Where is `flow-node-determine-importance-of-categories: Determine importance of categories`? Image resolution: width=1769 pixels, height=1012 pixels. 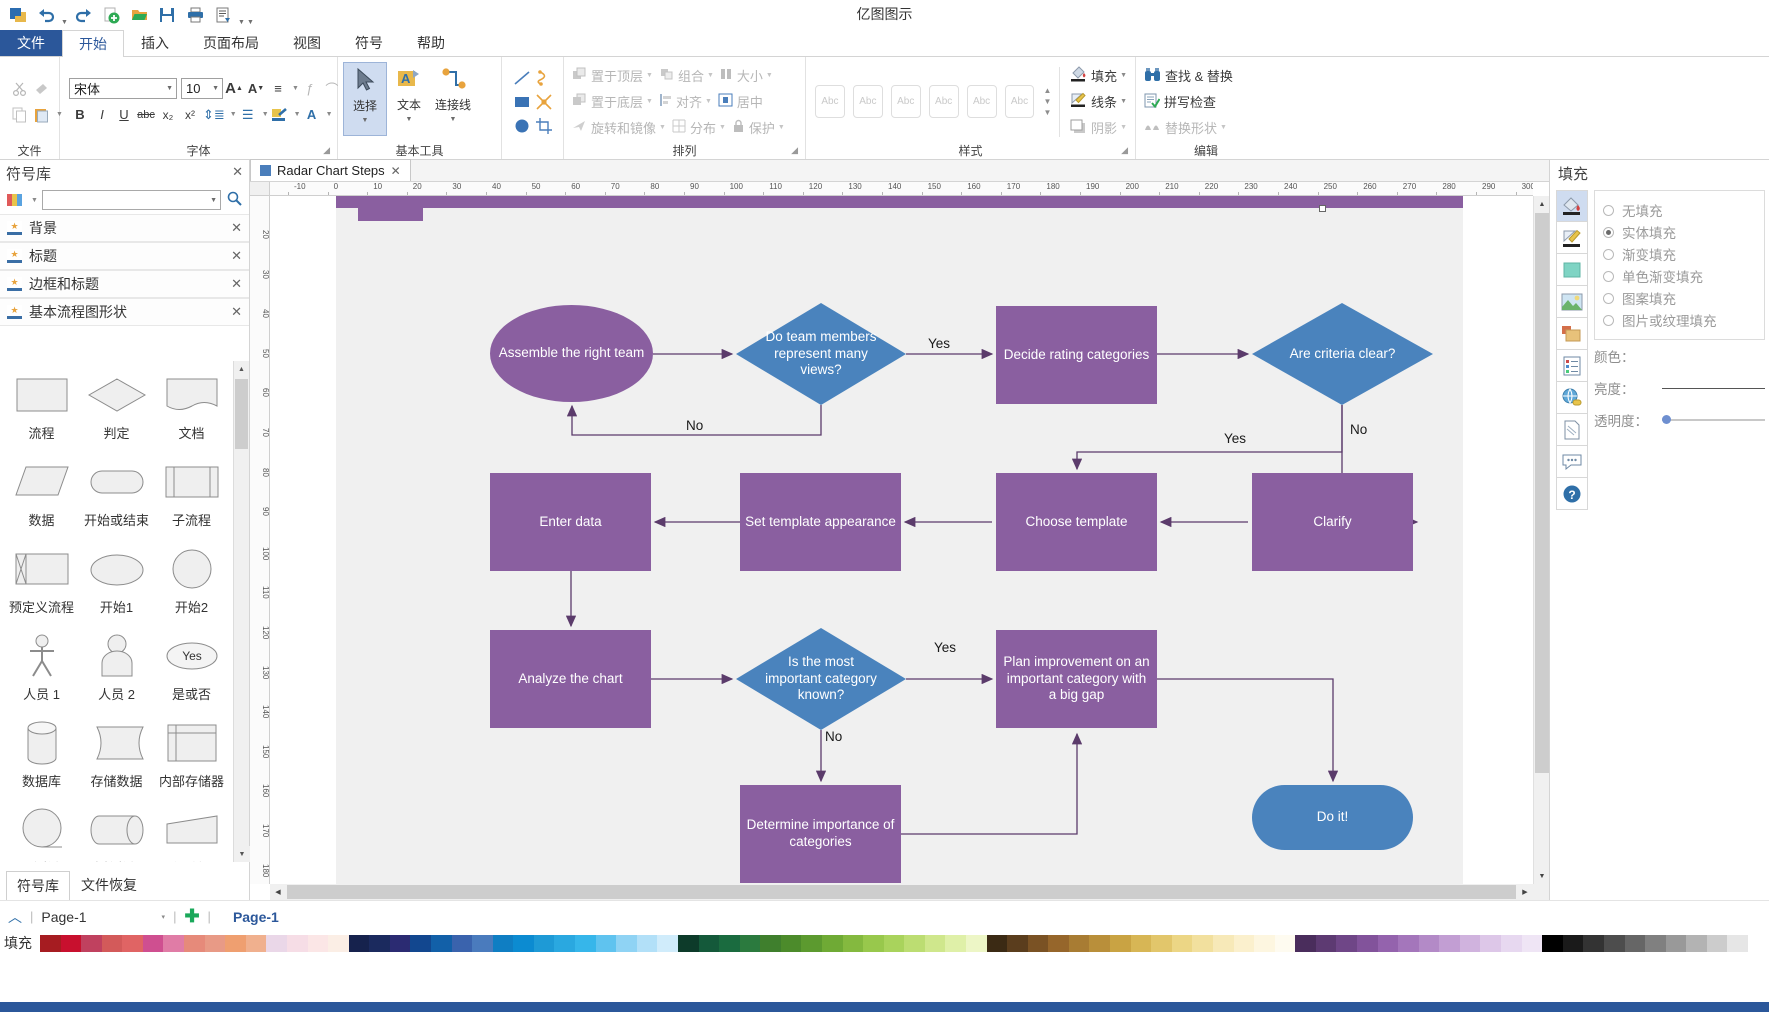 flow-node-determine-importance-of-categories: Determine importance of categories is located at coordinates (820, 834).